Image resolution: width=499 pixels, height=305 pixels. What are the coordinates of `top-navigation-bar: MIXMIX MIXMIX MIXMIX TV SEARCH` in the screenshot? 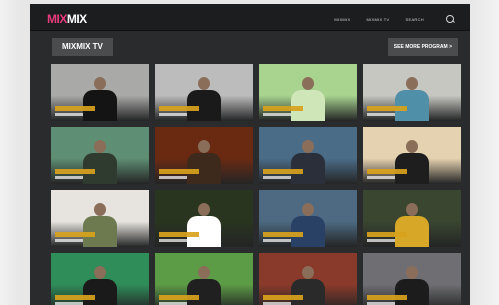 It's located at (250, 17).